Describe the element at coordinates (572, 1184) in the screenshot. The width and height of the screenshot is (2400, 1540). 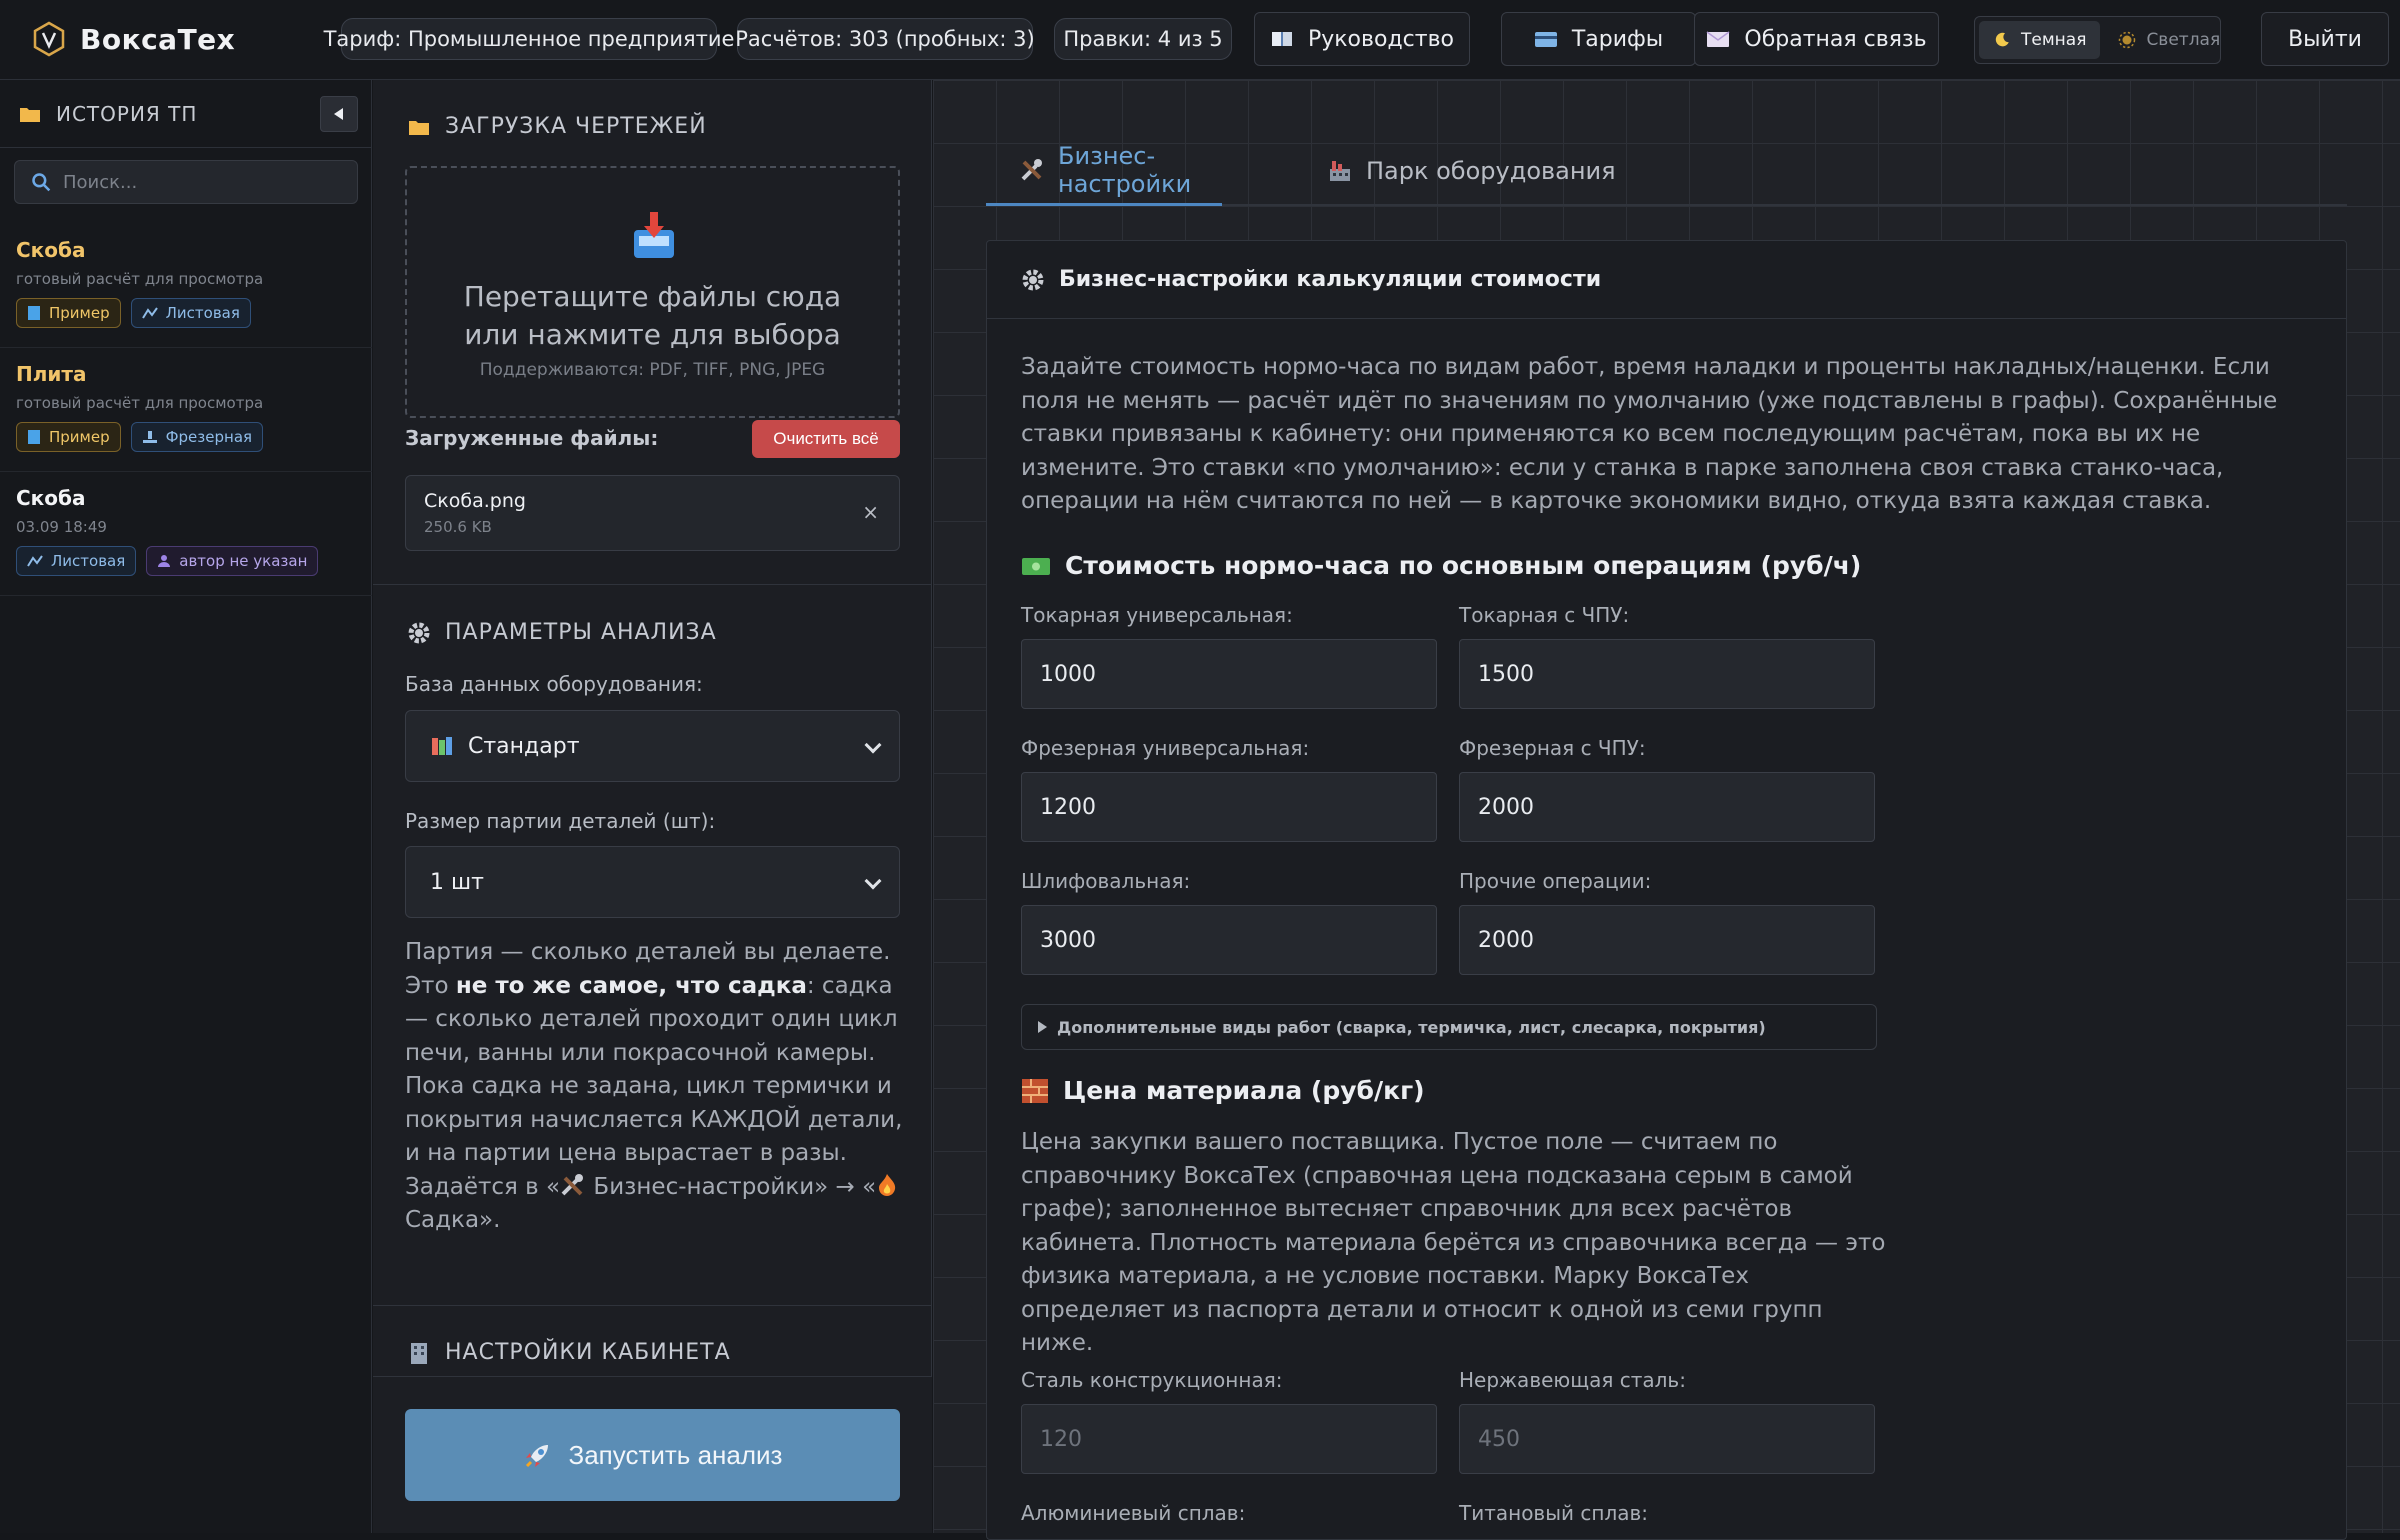
I see `tools-icon` at that location.